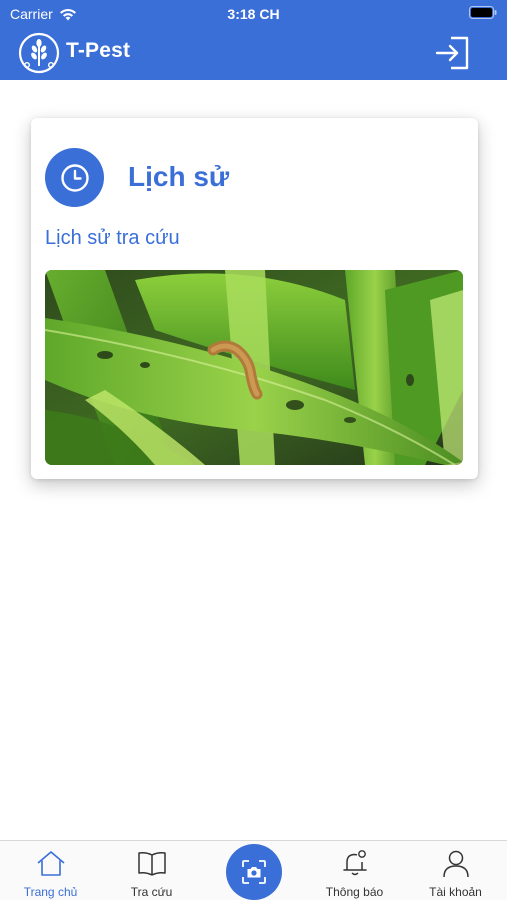 Image resolution: width=507 pixels, height=901 pixels. What do you see at coordinates (354, 892) in the screenshot?
I see `tab-notifications-label: Thông báo` at bounding box center [354, 892].